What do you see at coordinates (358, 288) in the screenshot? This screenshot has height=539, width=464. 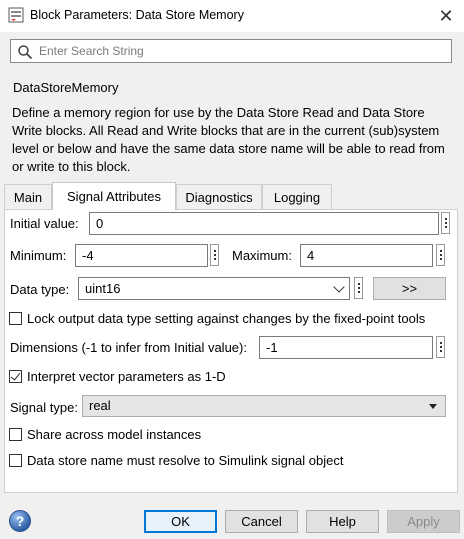 I see `data-type-options-icon` at bounding box center [358, 288].